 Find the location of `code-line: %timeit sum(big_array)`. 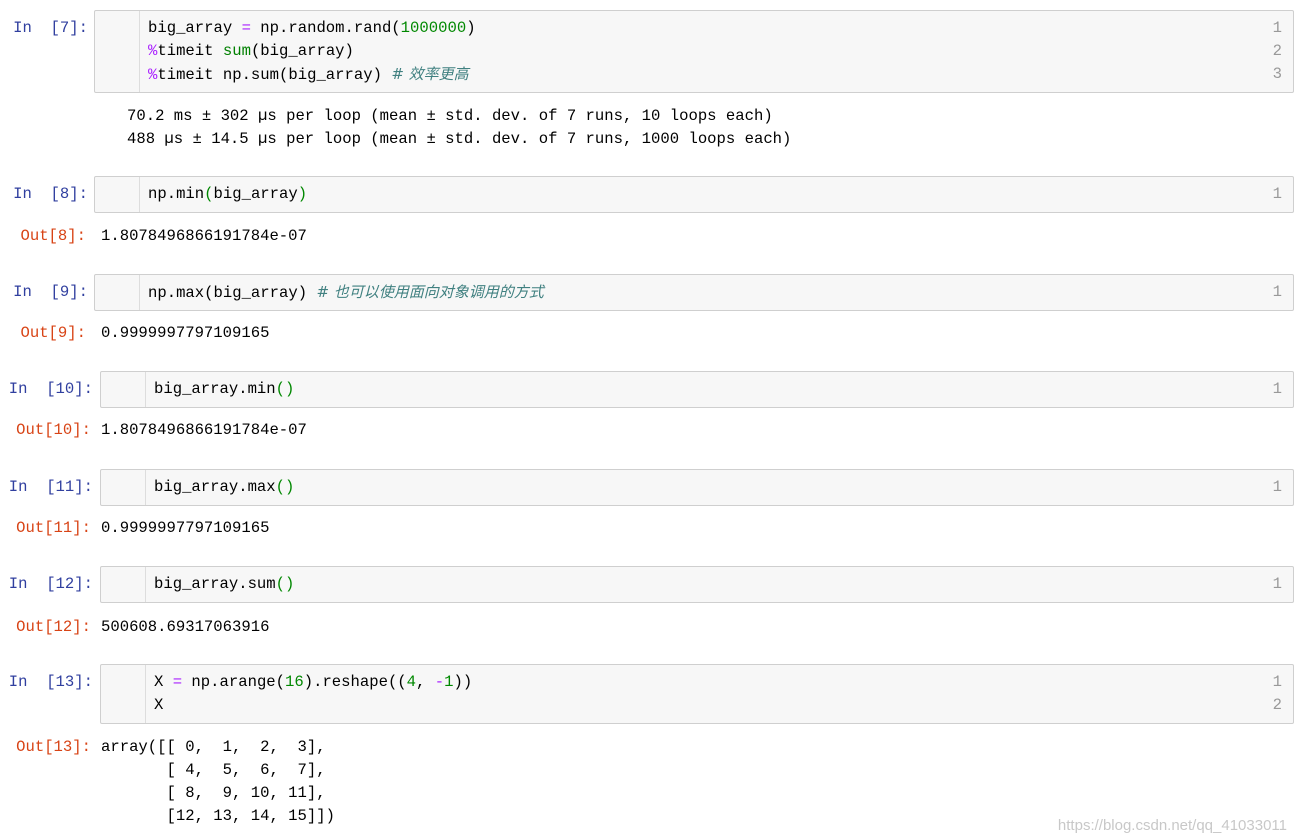

code-line: %timeit sum(big_array) is located at coordinates (312, 51).